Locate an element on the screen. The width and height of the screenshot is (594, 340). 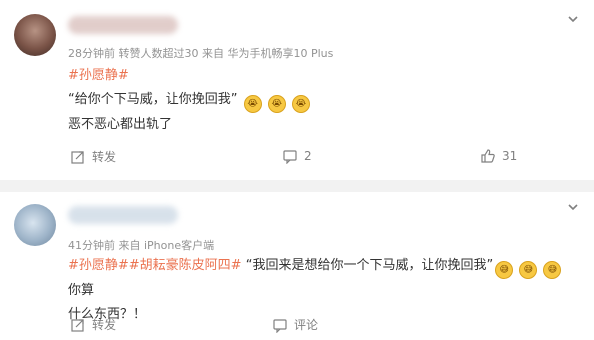
comment-count: 2 is located at coordinates (308, 156).